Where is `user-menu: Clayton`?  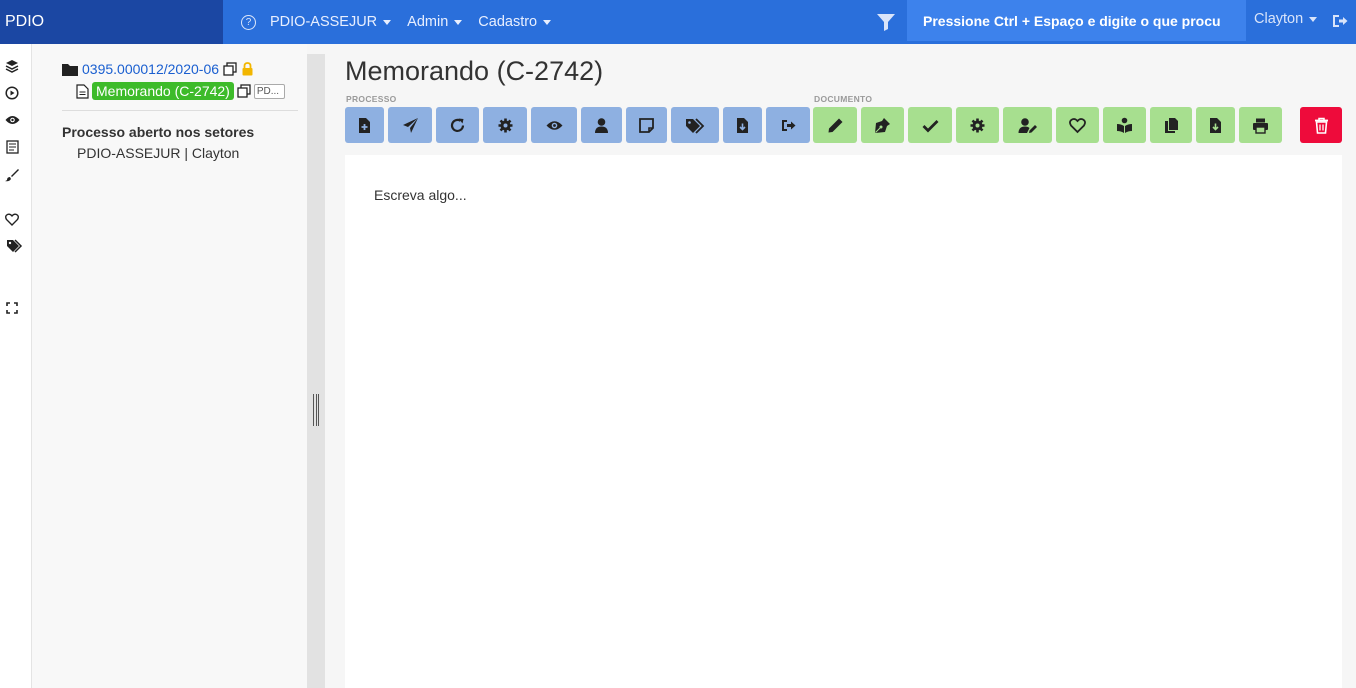 user-menu: Clayton is located at coordinates (1286, 19).